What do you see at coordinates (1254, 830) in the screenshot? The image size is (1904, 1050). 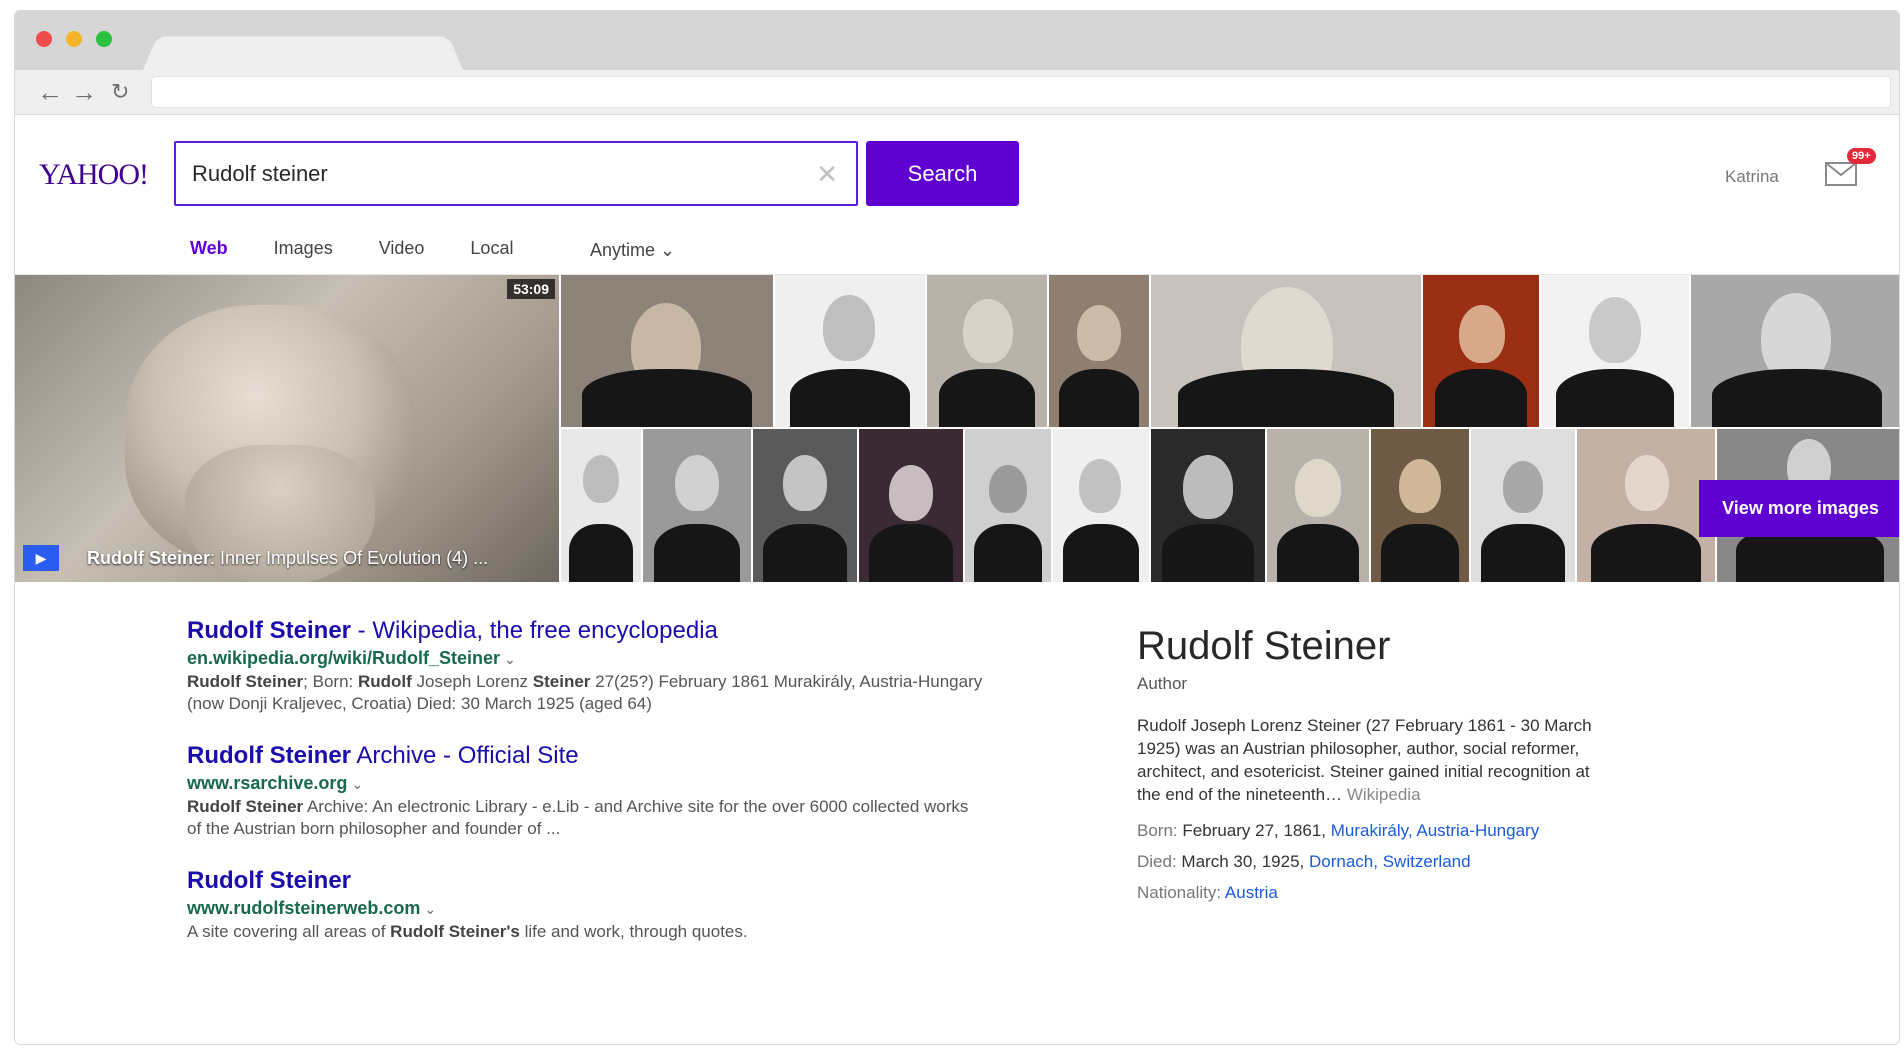 I see `fact-value: February 27, 1861,` at bounding box center [1254, 830].